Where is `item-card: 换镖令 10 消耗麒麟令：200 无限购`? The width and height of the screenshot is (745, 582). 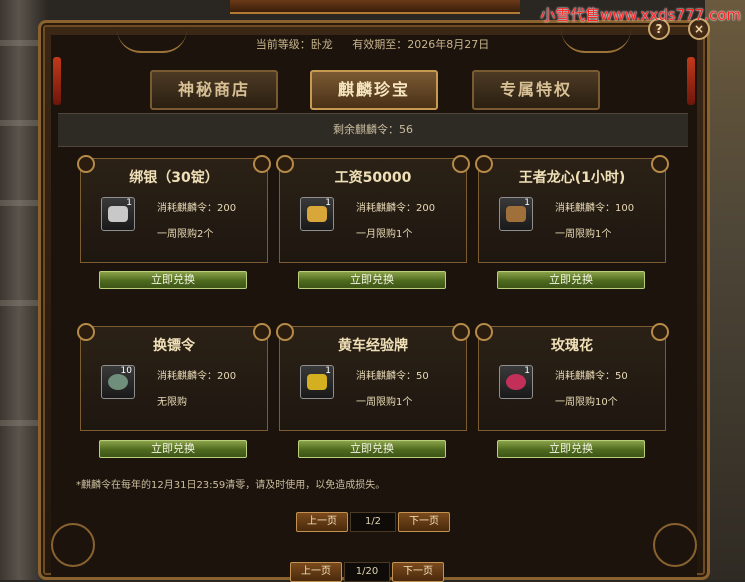
item-card: 换镖令 10 消耗麒麟令：200 无限购 is located at coordinates (174, 377).